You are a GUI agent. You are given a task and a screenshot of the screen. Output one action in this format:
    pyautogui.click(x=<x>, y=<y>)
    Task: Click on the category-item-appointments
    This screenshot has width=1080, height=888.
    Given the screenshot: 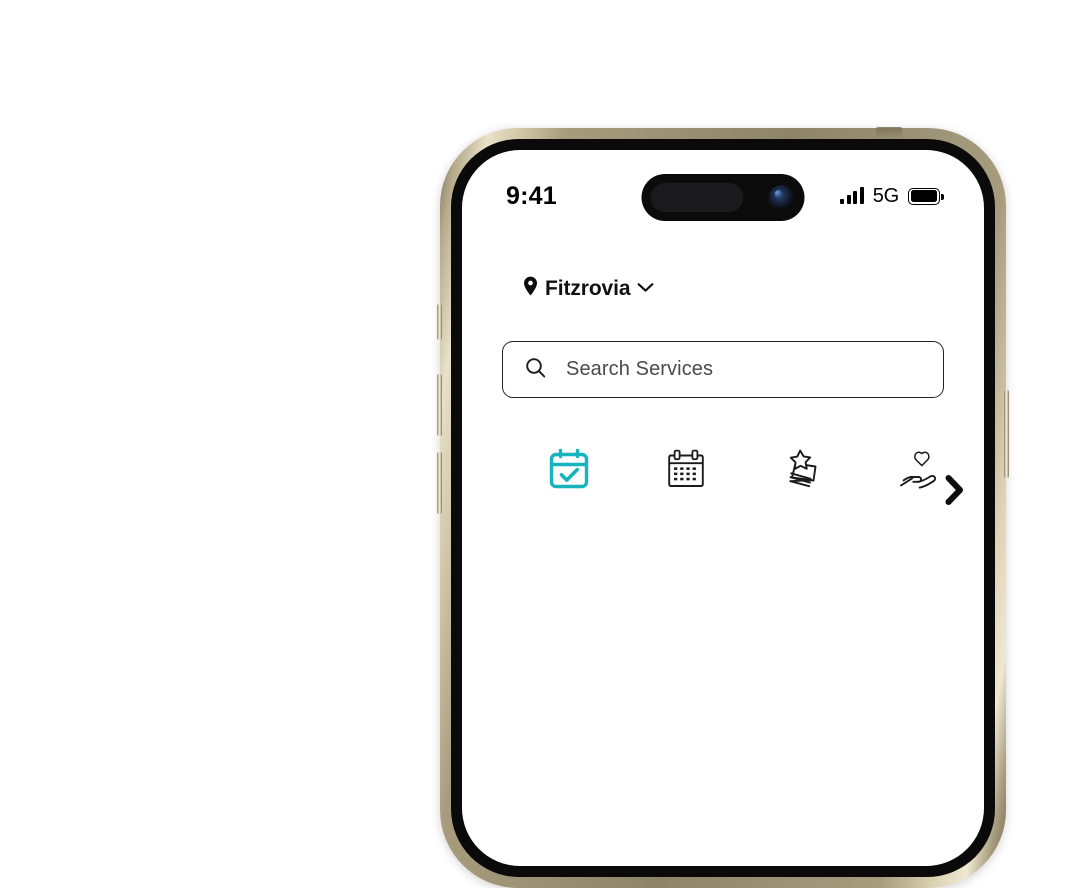 What is the action you would take?
    pyautogui.click(x=568, y=469)
    